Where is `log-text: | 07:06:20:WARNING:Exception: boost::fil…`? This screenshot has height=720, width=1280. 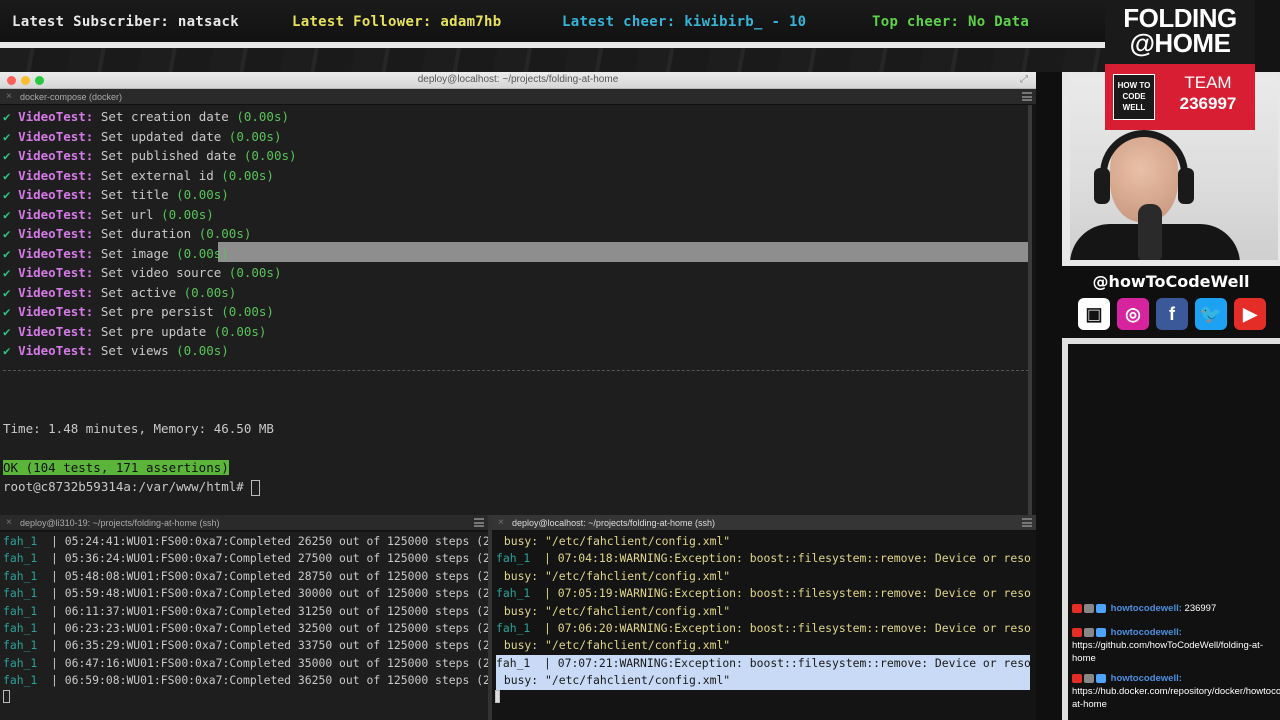 log-text: | 07:06:20:WARNING:Exception: boost::fil… is located at coordinates (781, 628).